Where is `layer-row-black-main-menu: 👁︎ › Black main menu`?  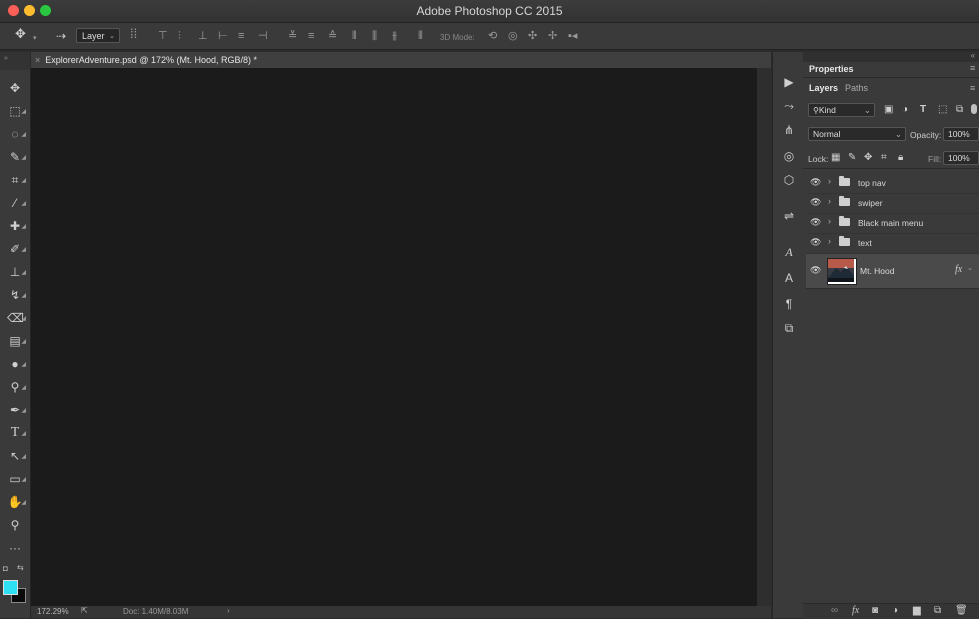 layer-row-black-main-menu: 👁︎ › Black main menu is located at coordinates (892, 223).